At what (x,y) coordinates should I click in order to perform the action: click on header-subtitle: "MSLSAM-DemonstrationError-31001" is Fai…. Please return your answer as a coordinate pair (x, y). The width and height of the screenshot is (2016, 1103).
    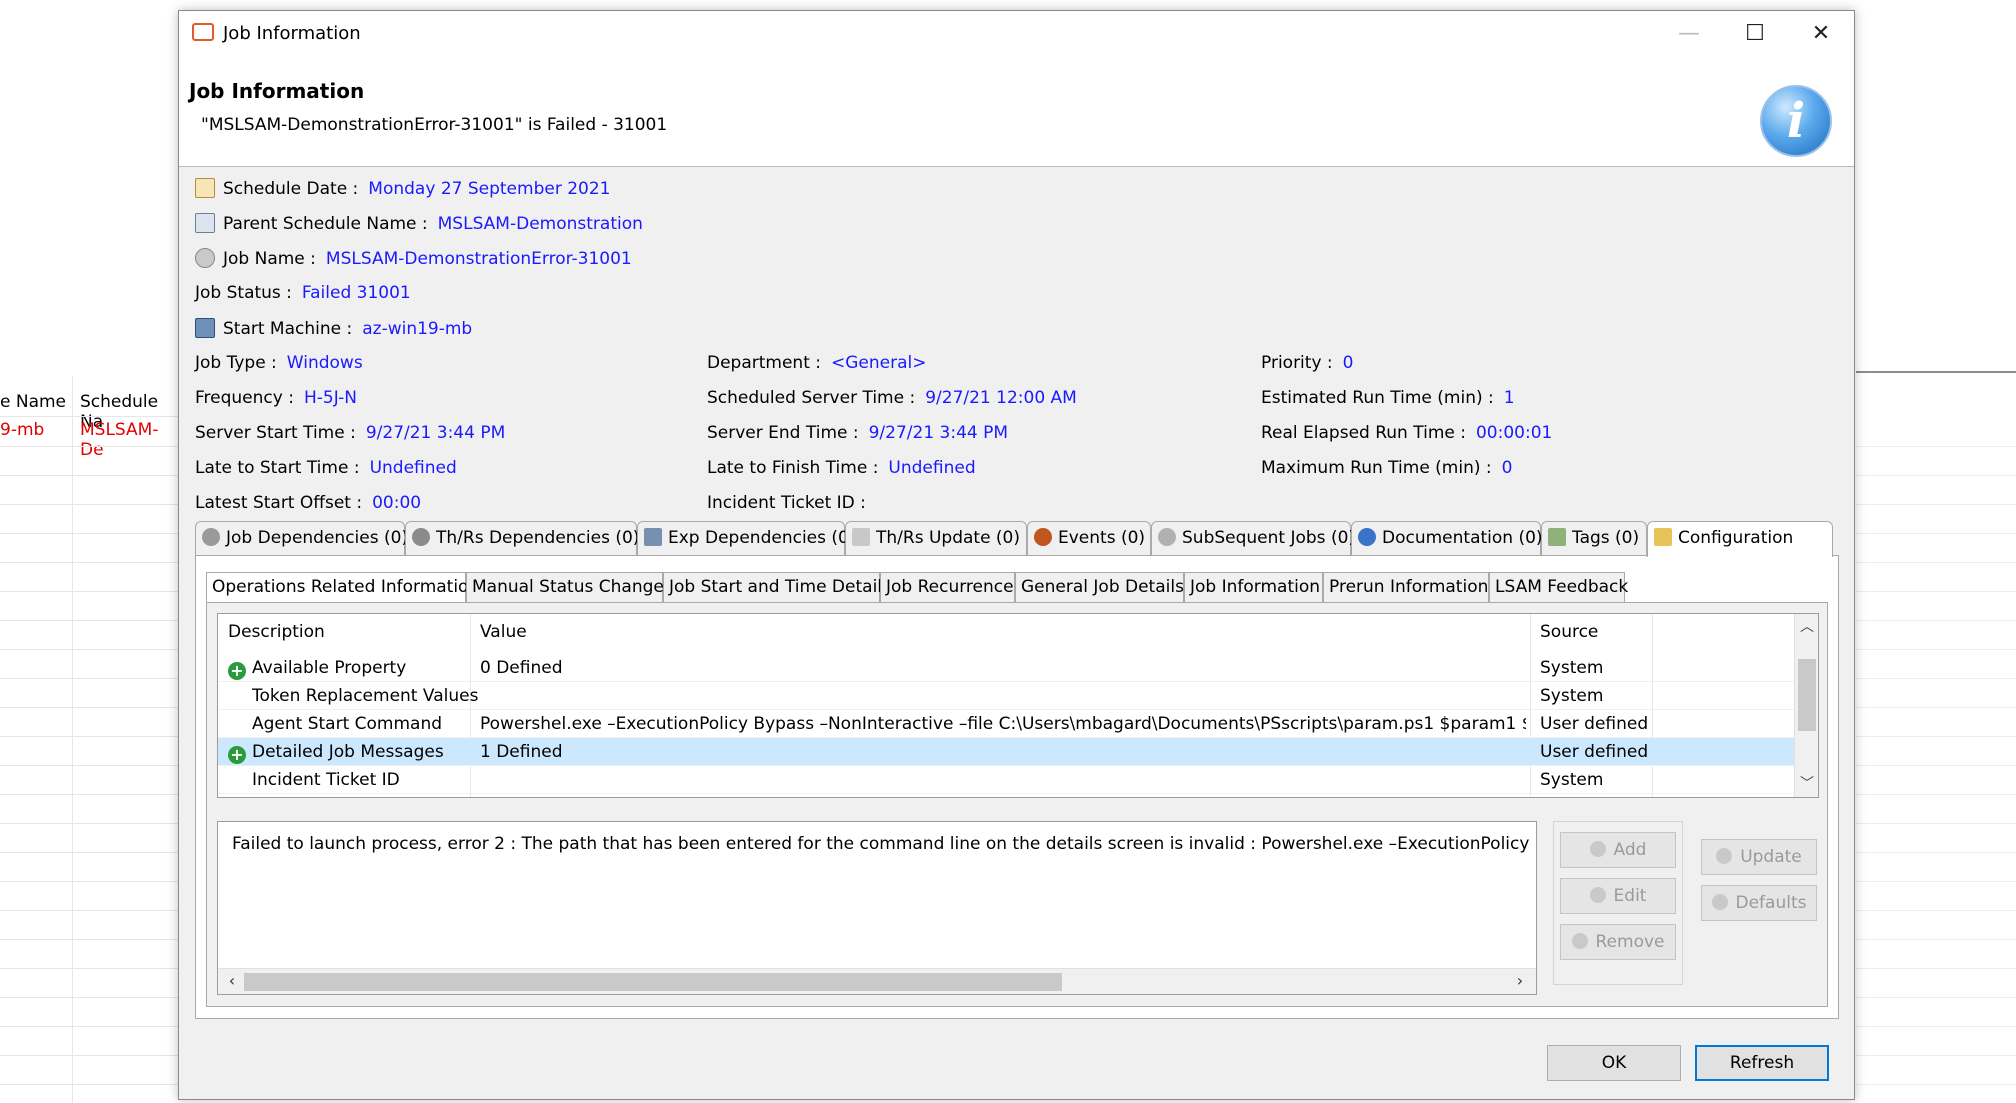
    Looking at the image, I should click on (434, 125).